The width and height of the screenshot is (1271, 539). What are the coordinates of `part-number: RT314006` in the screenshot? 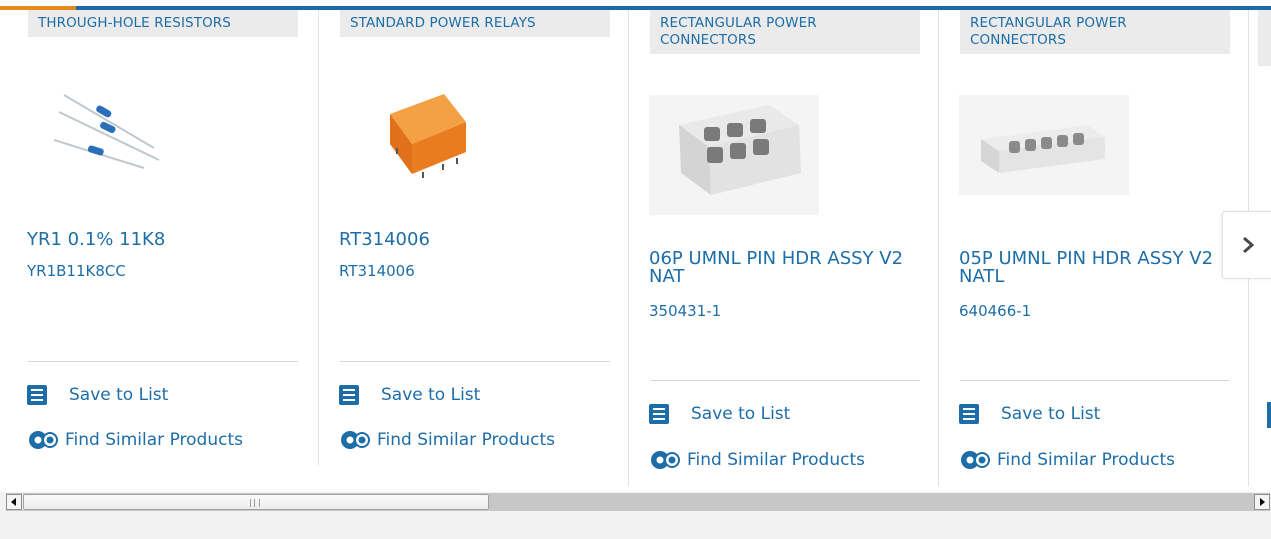 It's located at (377, 271).